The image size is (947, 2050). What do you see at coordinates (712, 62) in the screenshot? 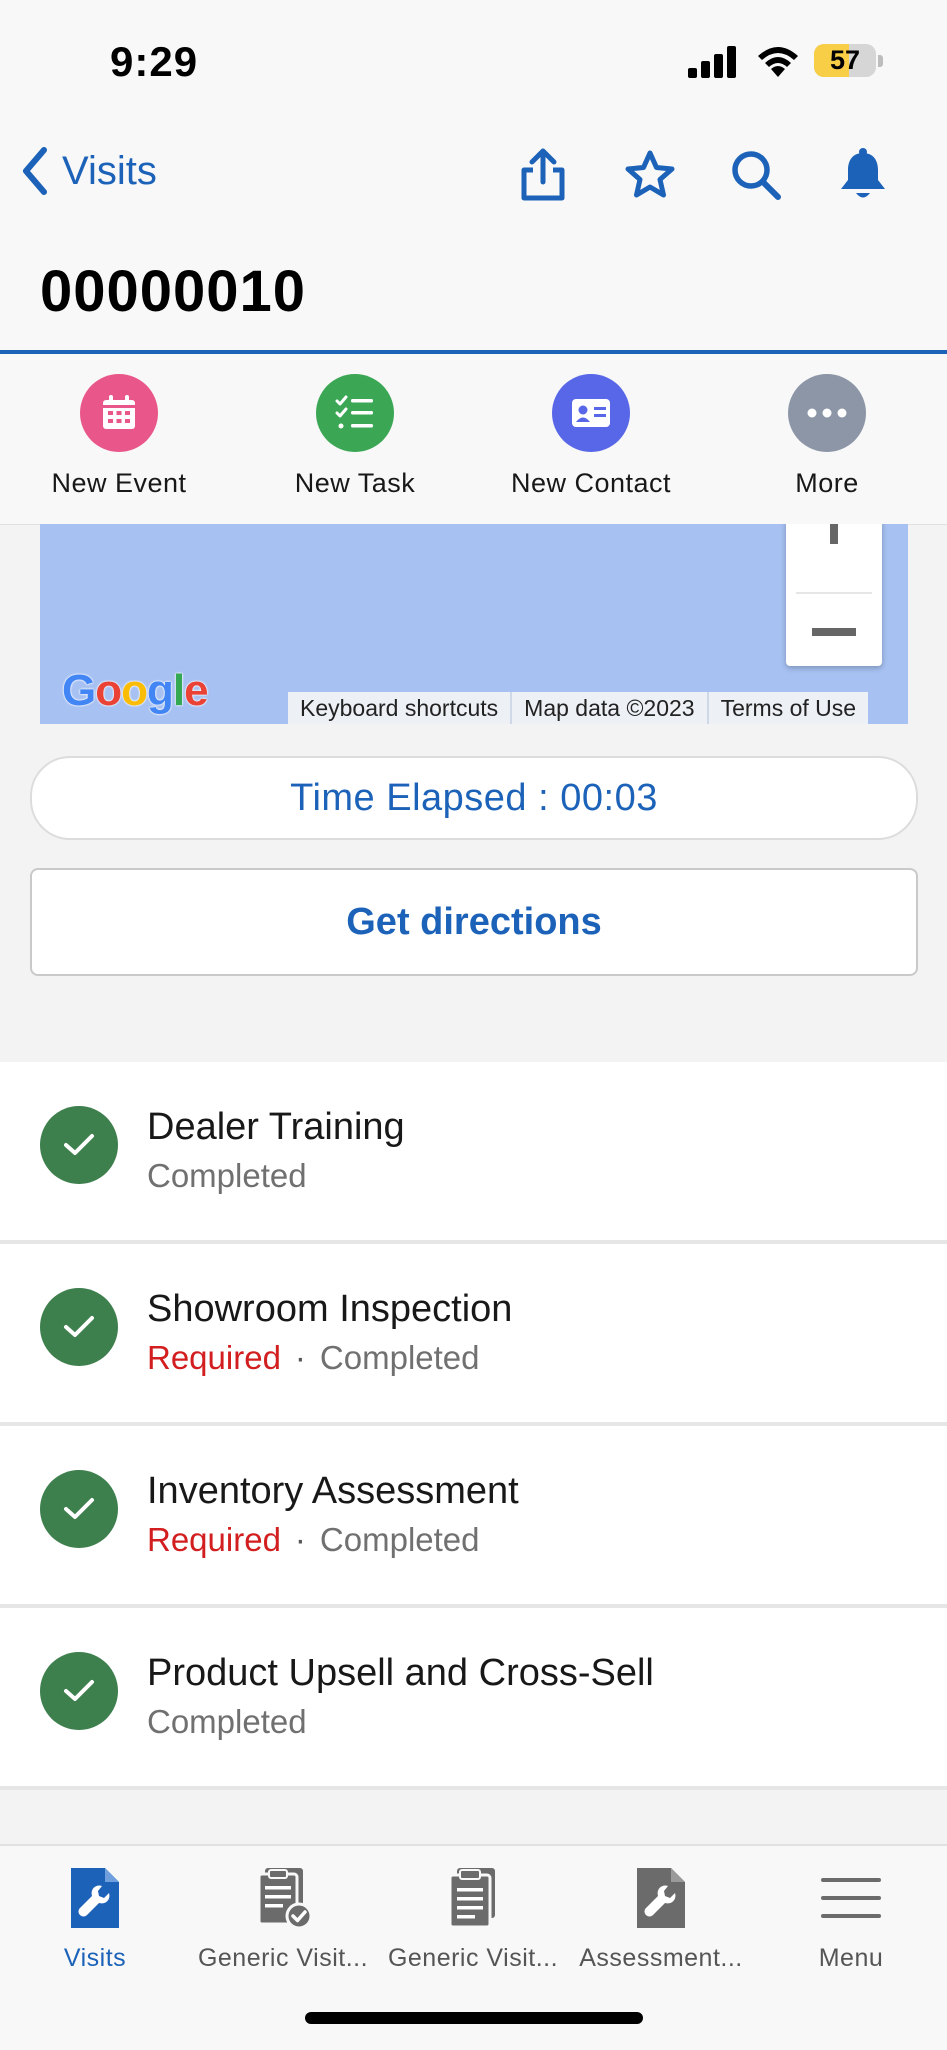
I see `cellular-signal-icon` at bounding box center [712, 62].